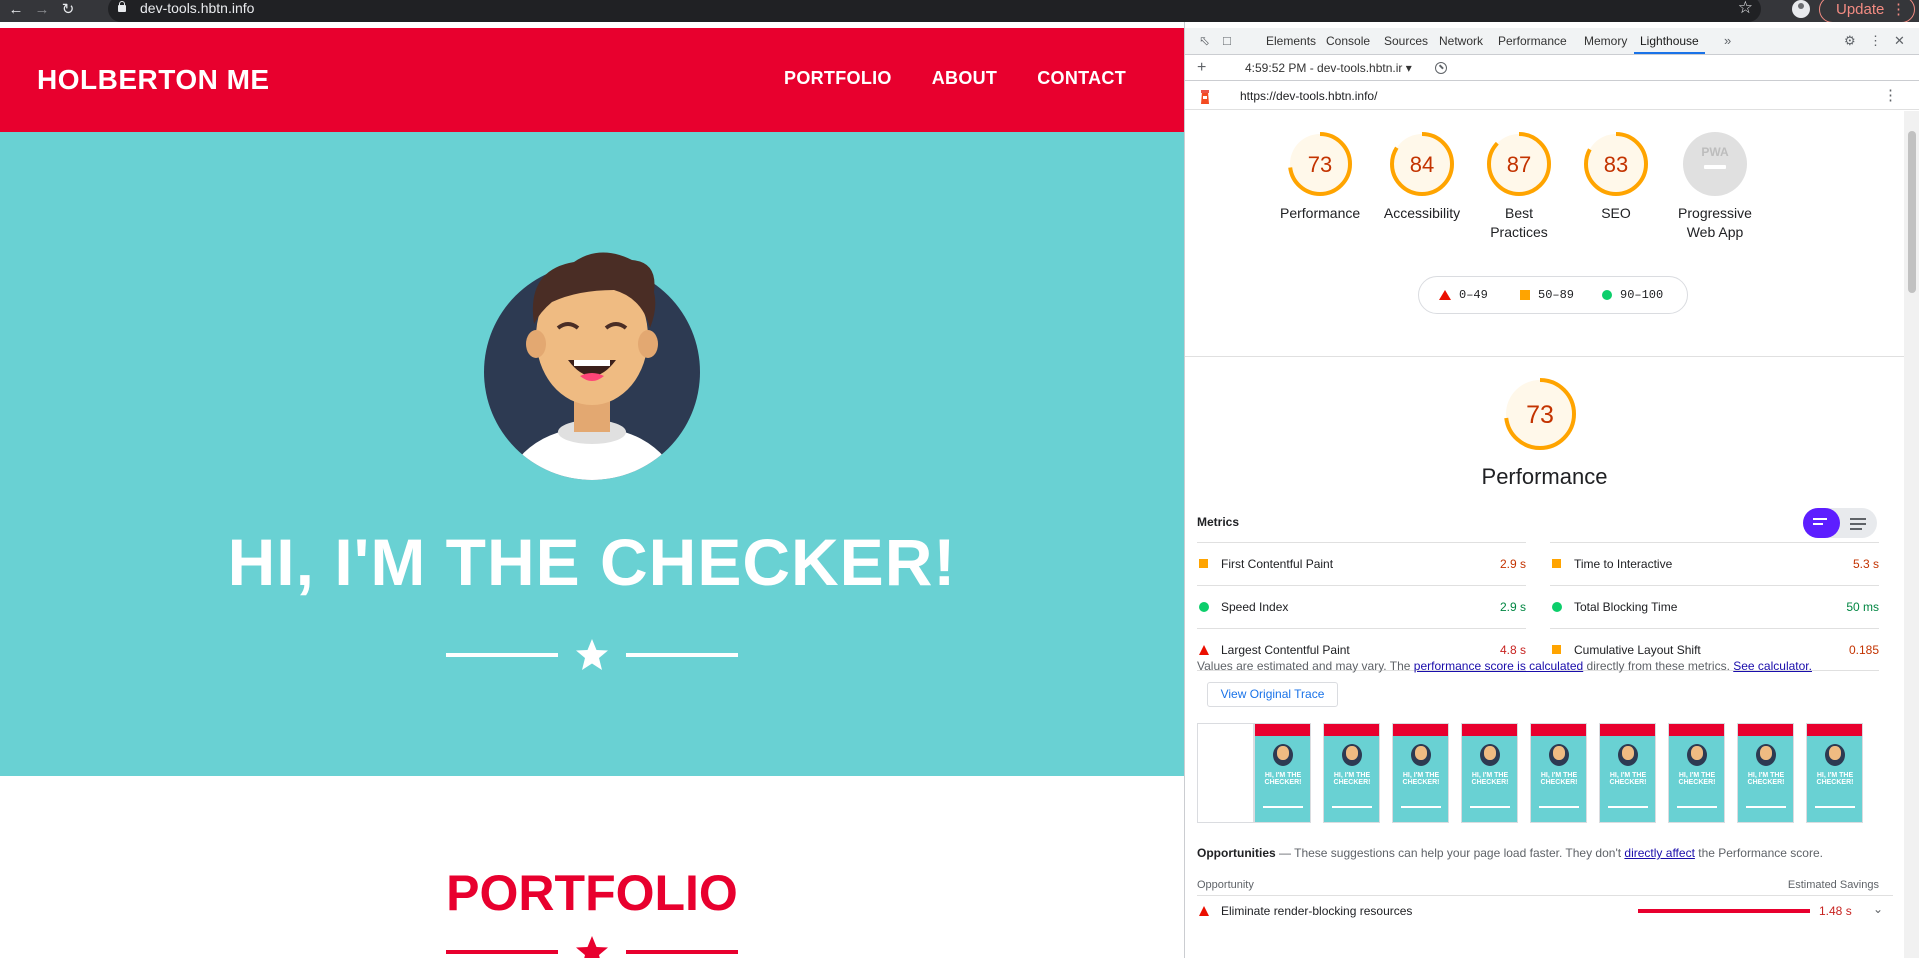 Image resolution: width=1919 pixels, height=958 pixels. What do you see at coordinates (1441, 68) in the screenshot?
I see `clear-icon` at bounding box center [1441, 68].